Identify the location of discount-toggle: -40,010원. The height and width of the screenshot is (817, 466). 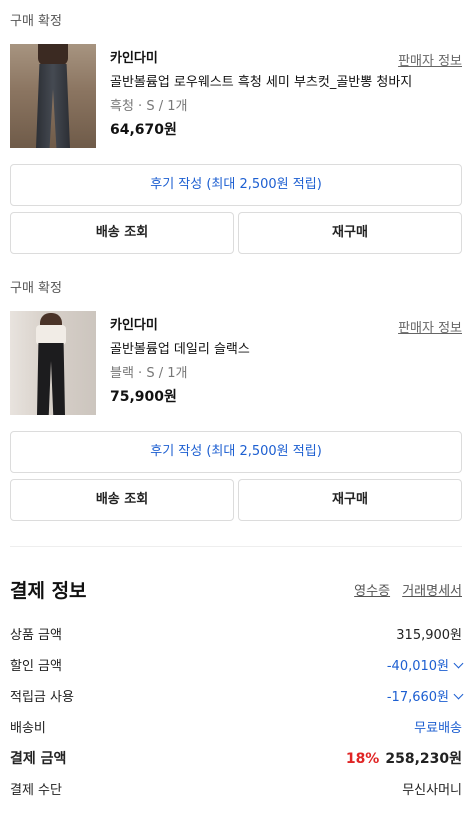
(425, 664).